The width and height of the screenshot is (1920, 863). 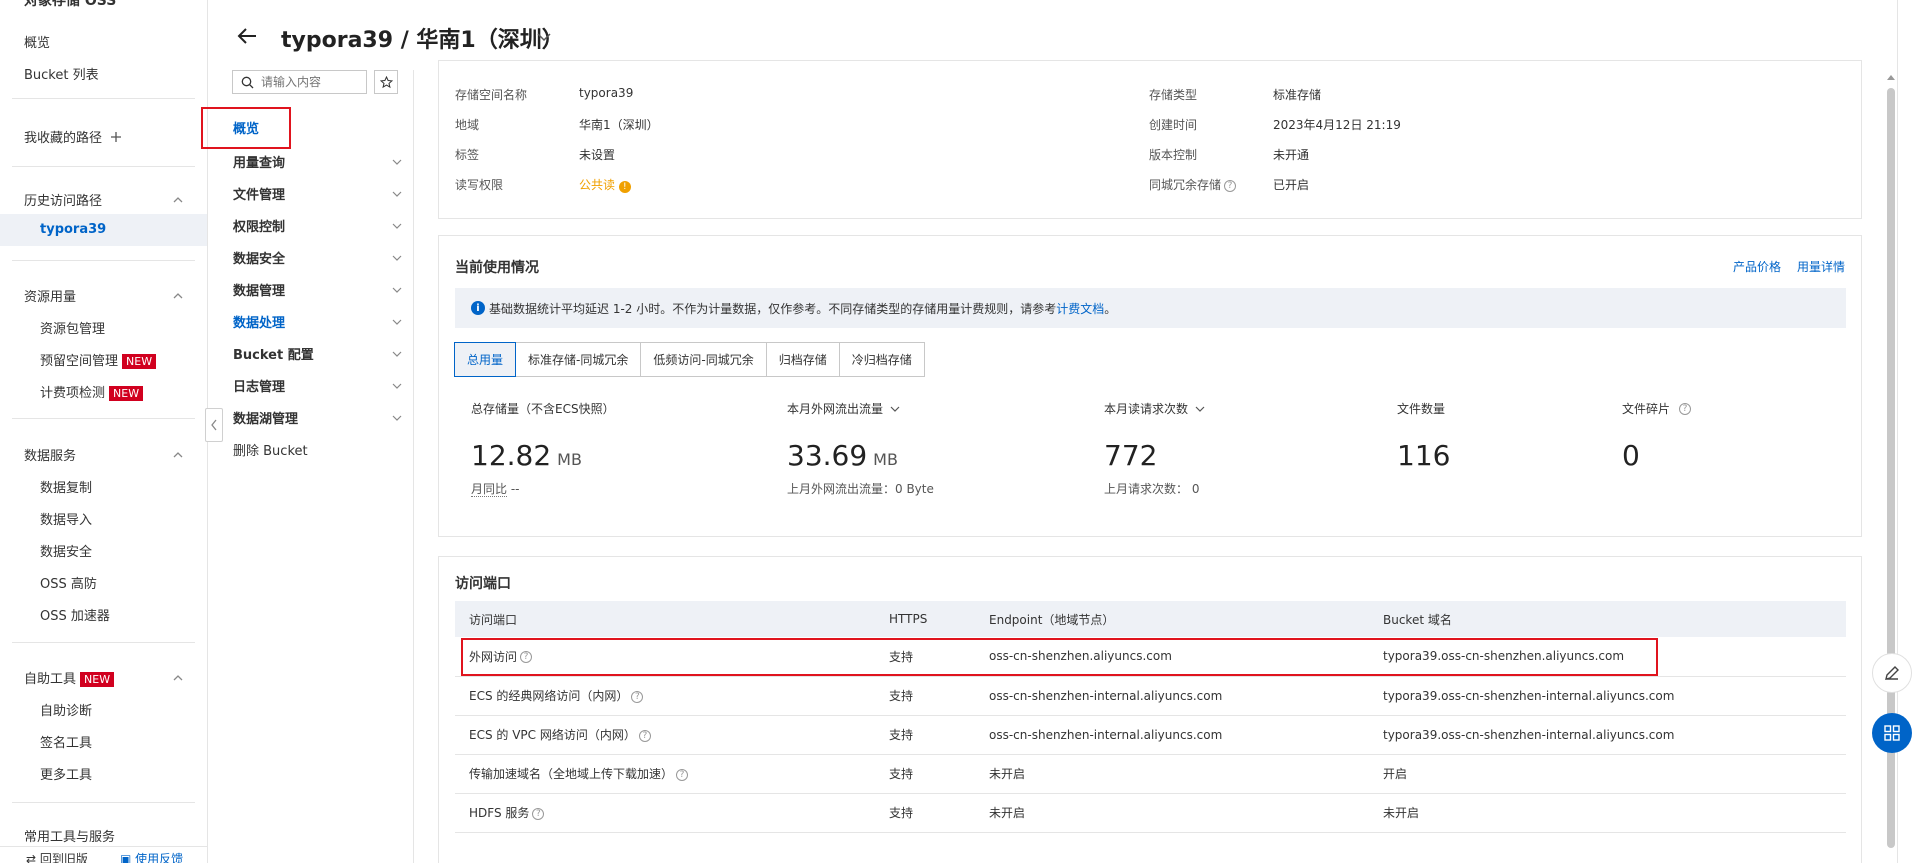 I want to click on sidebar-item-self-diagnose: 自助诊断, so click(x=66, y=709).